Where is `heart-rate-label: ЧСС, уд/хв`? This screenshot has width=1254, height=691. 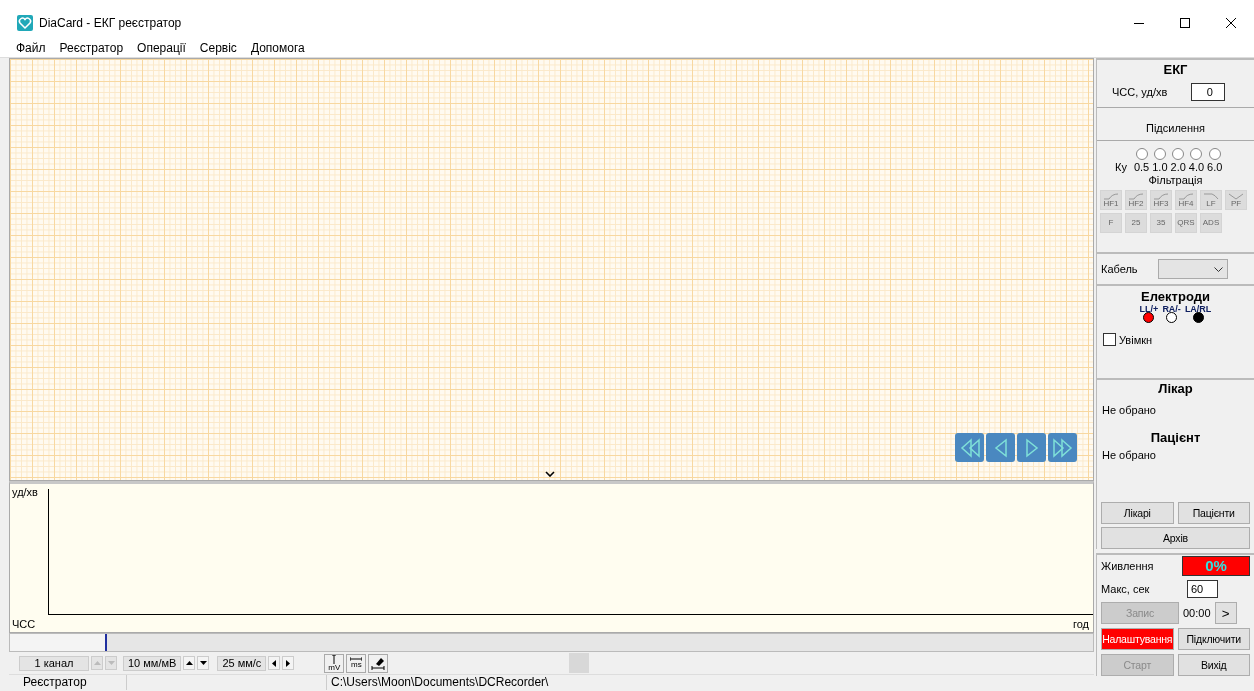
heart-rate-label: ЧСС, уд/хв is located at coordinates (1140, 92).